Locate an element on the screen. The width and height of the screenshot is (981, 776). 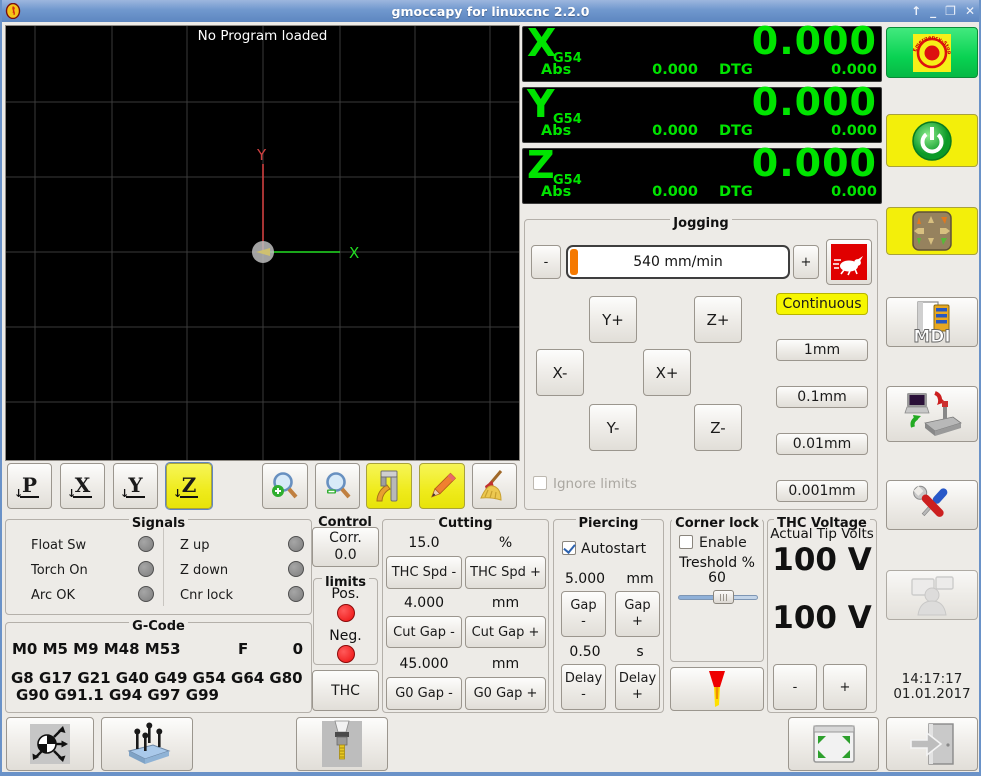
thc-speed-minus-button: THC Spd - is located at coordinates (424, 572).